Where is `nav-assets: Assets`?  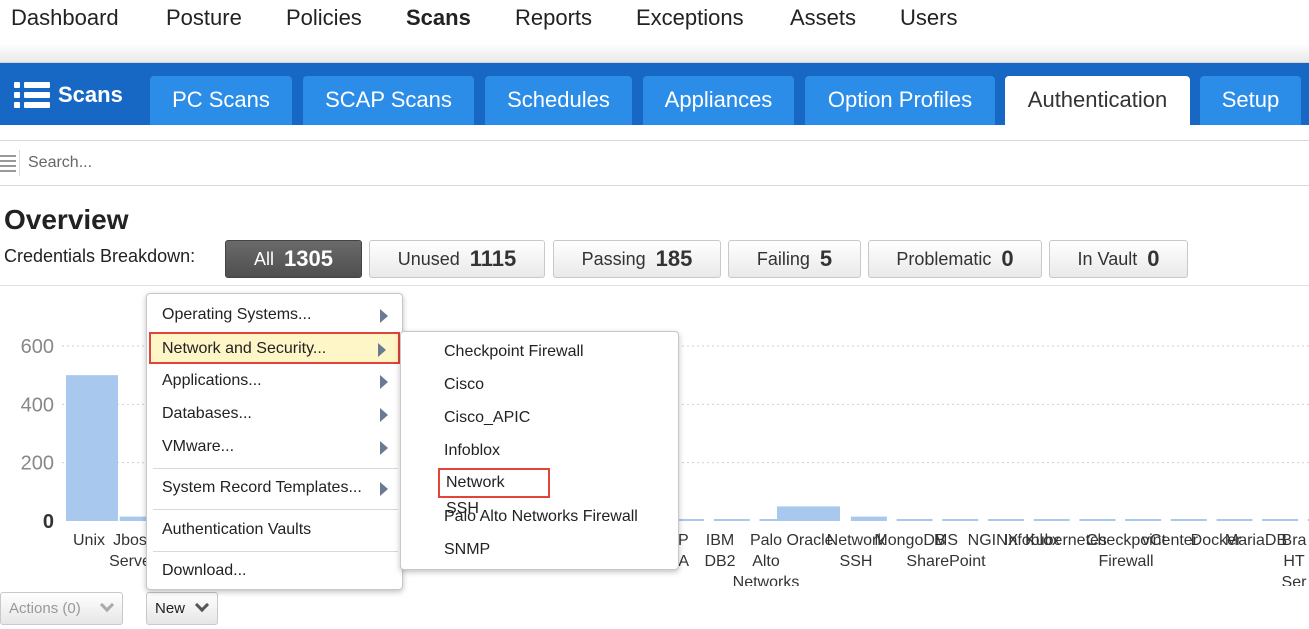
nav-assets: Assets is located at coordinates (823, 18).